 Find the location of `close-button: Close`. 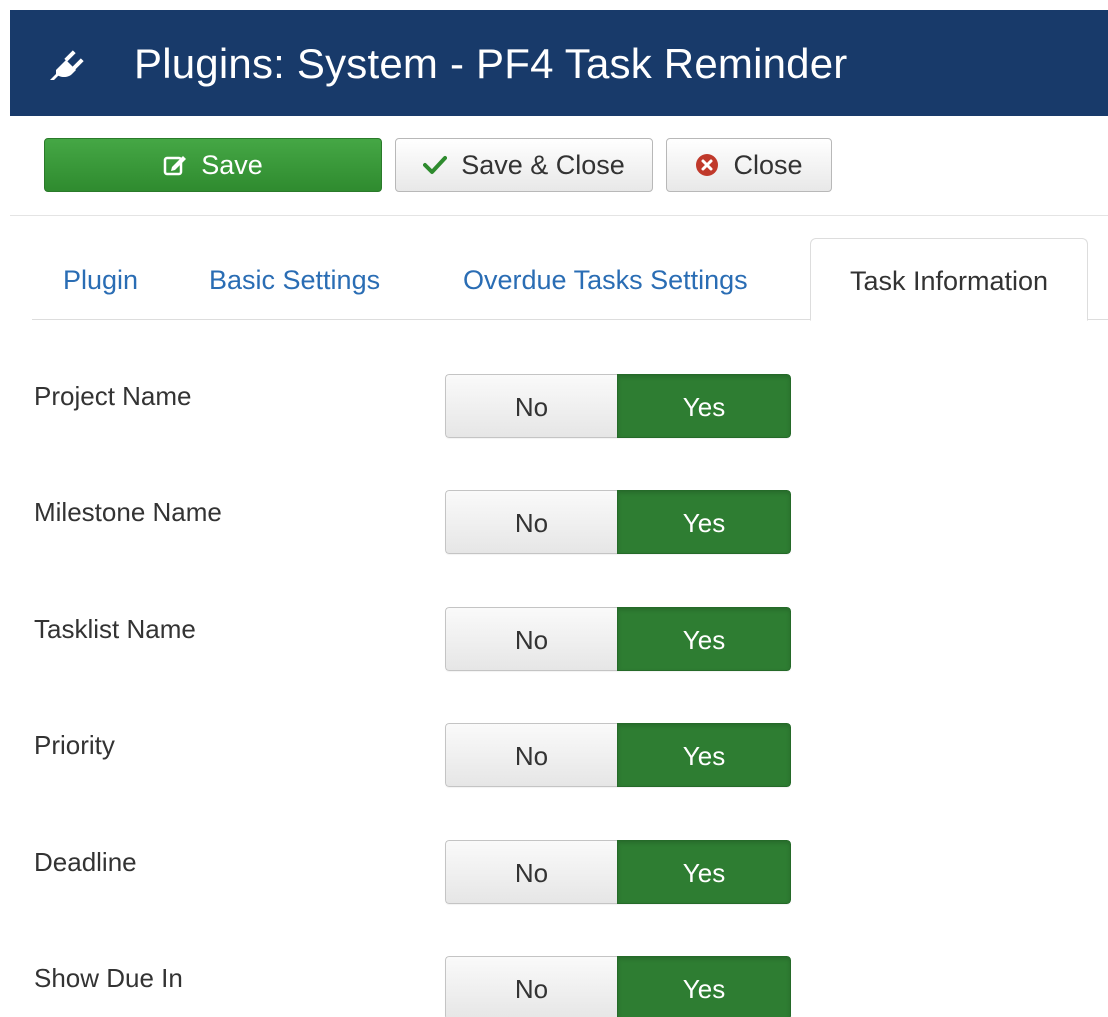

close-button: Close is located at coordinates (749, 165).